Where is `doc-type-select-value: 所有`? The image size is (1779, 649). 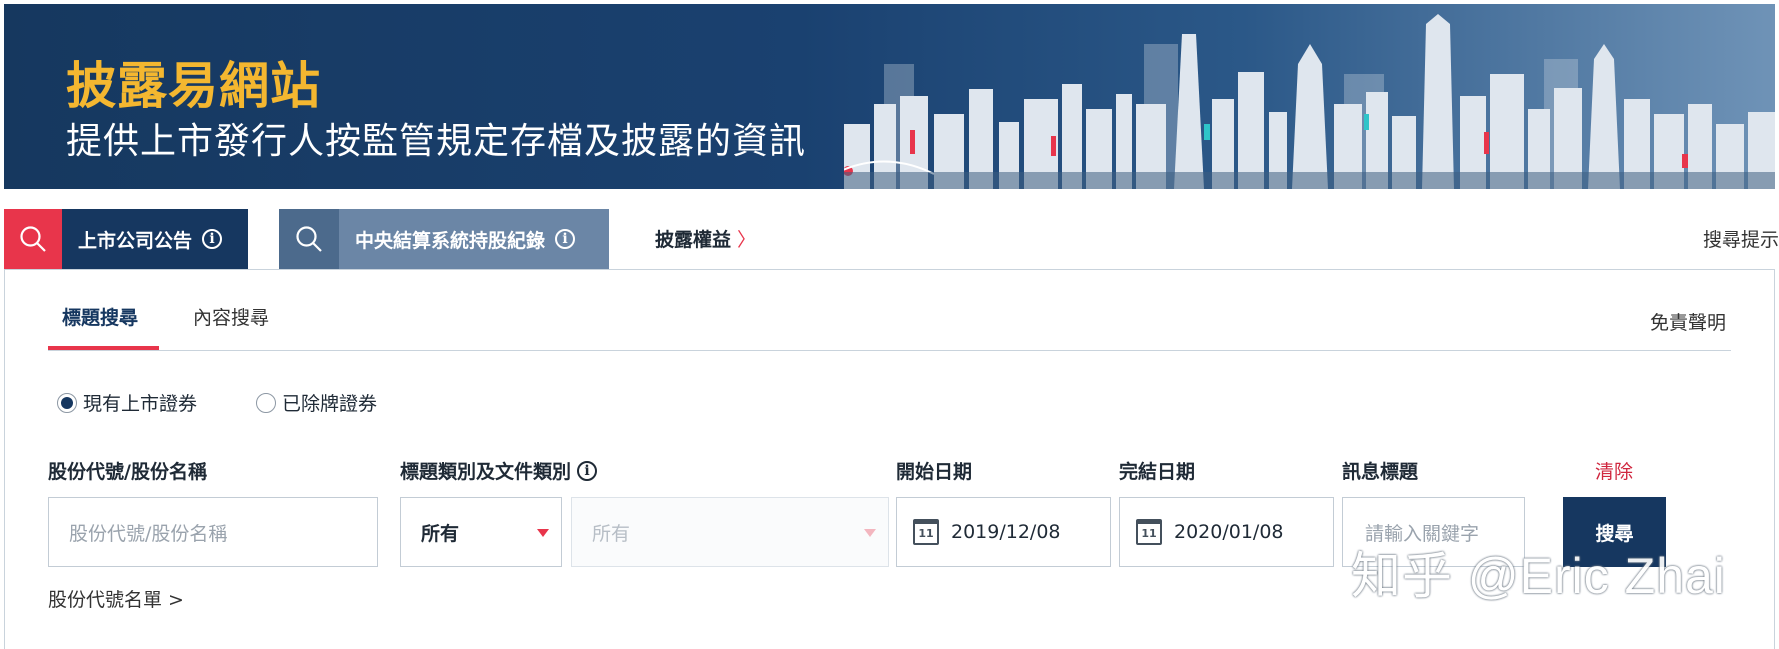
doc-type-select-value: 所有 is located at coordinates (611, 533).